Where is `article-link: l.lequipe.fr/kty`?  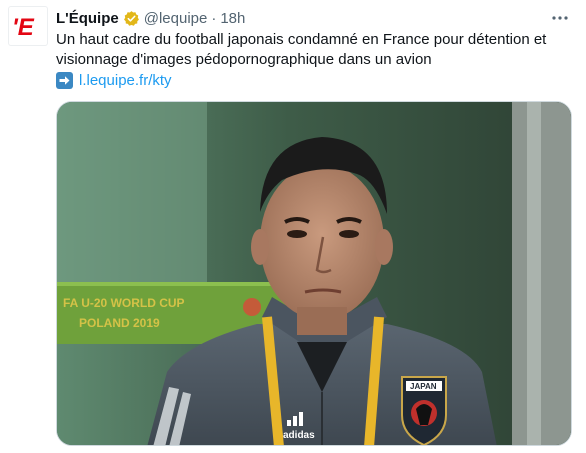
article-link: l.lequipe.fr/kty is located at coordinates (125, 80).